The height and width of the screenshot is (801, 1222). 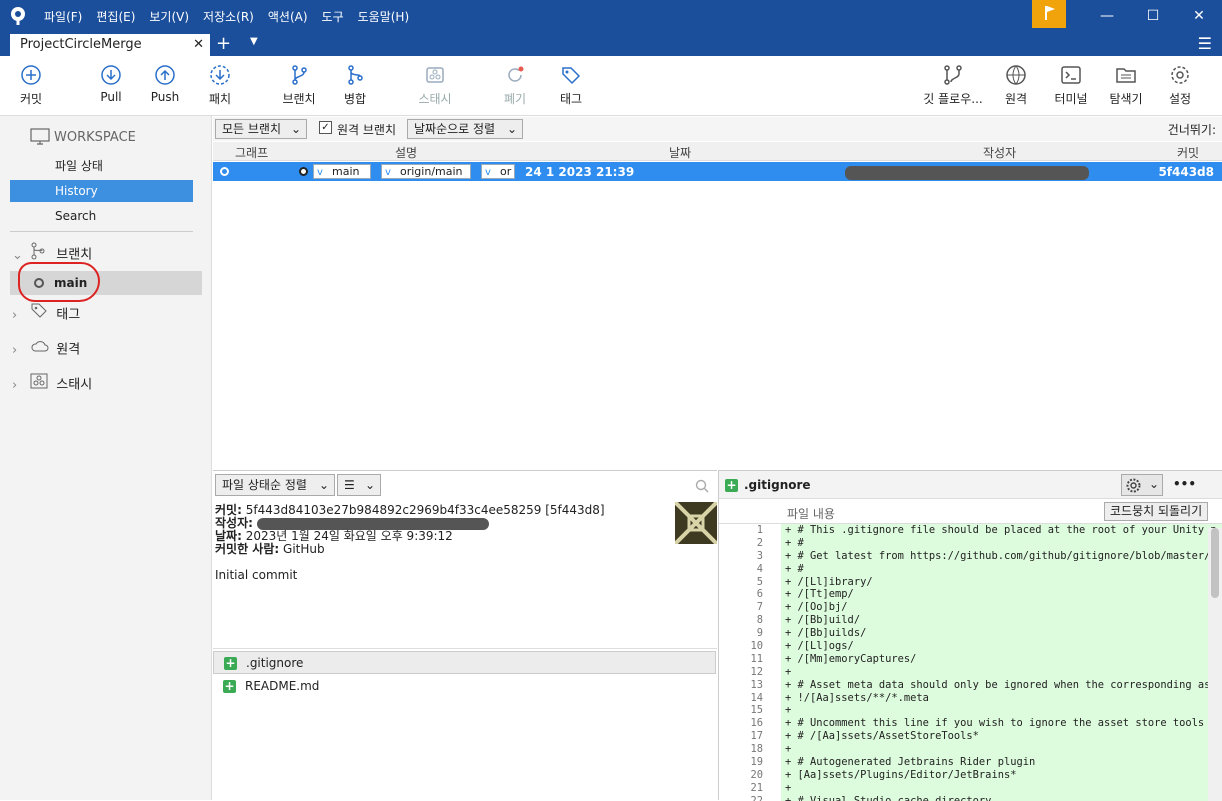 I want to click on pull-button: Pull, so click(x=111, y=84).